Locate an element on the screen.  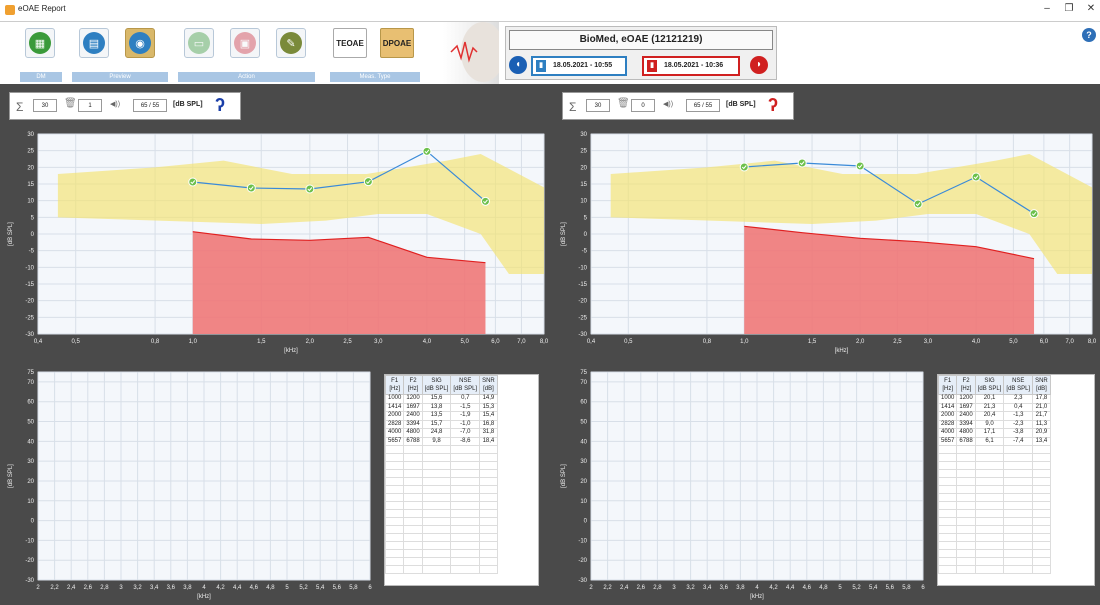
x-tick-label: 3,0 is located at coordinates (928, 342).